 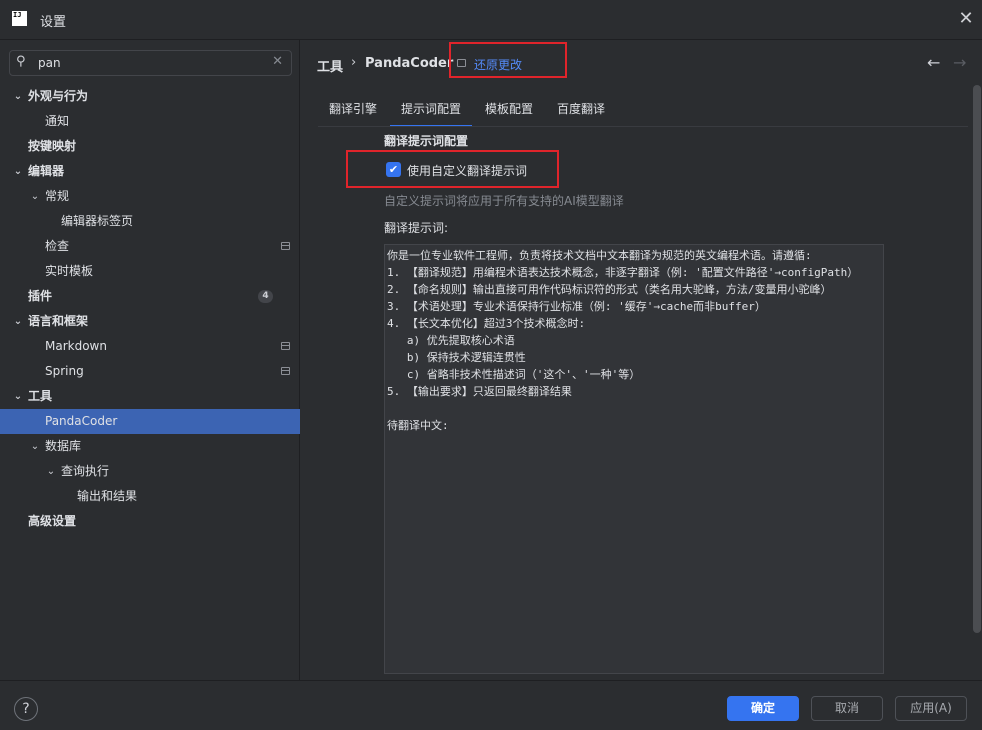 What do you see at coordinates (150, 371) in the screenshot?
I see `tree-item-spring: Spring` at bounding box center [150, 371].